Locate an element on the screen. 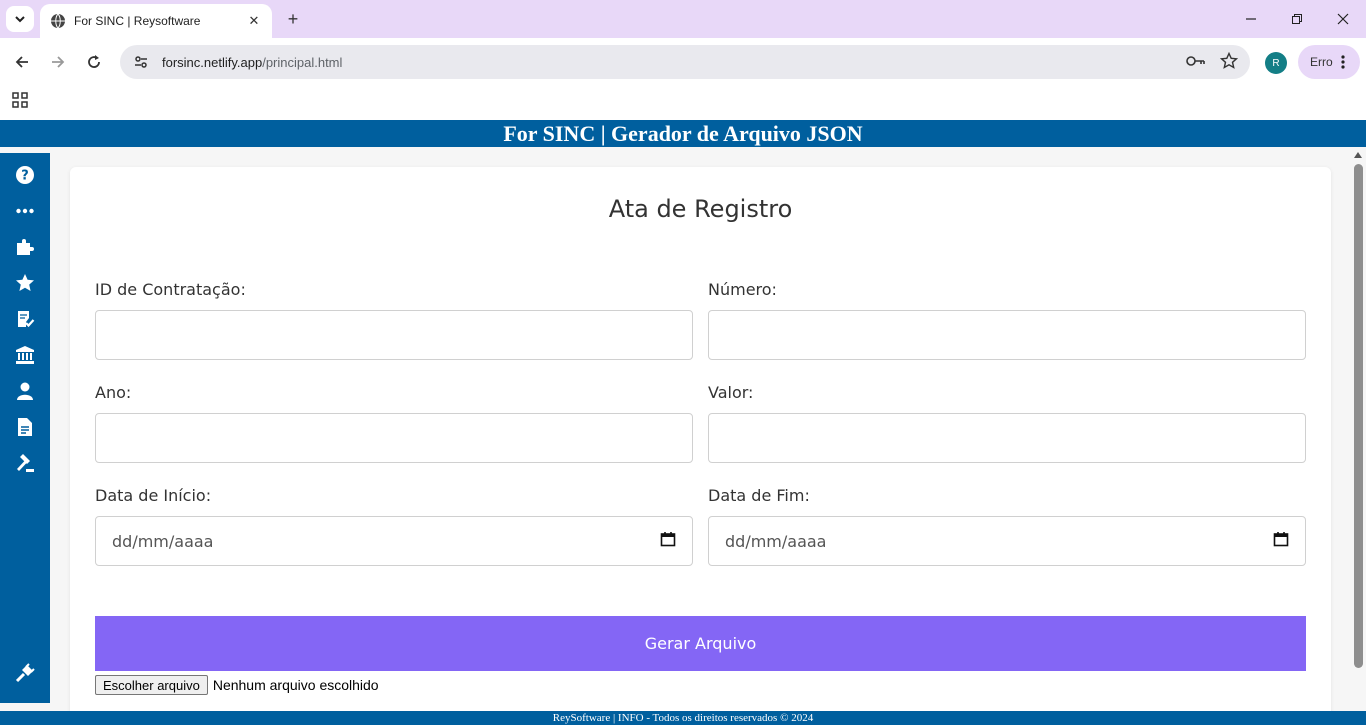 The width and height of the screenshot is (1366, 725). data-fim-placeholder: dd/mm/aaaa is located at coordinates (776, 541).